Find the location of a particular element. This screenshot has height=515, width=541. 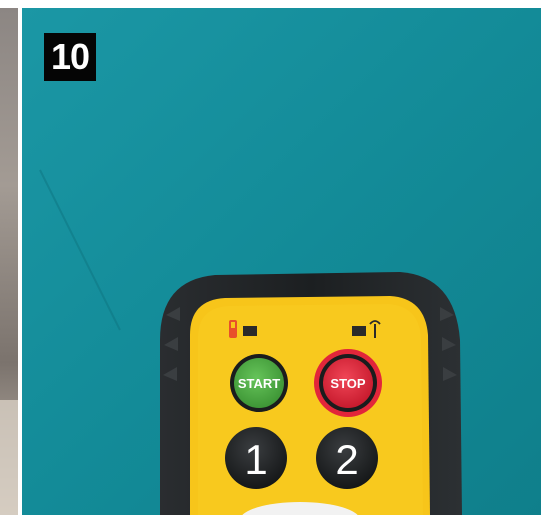

button-1: 1 is located at coordinates (256, 458).